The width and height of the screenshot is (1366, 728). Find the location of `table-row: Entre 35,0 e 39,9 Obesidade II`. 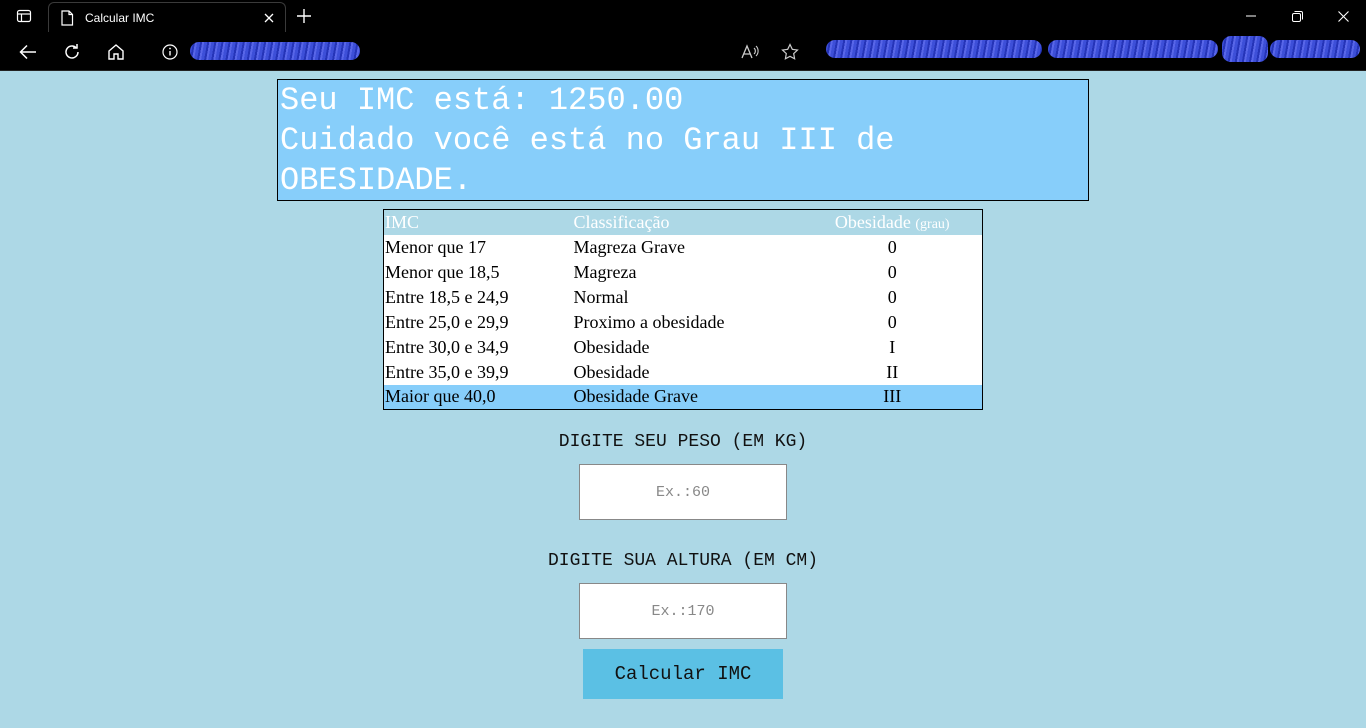

table-row: Entre 35,0 e 39,9 Obesidade II is located at coordinates (683, 372).